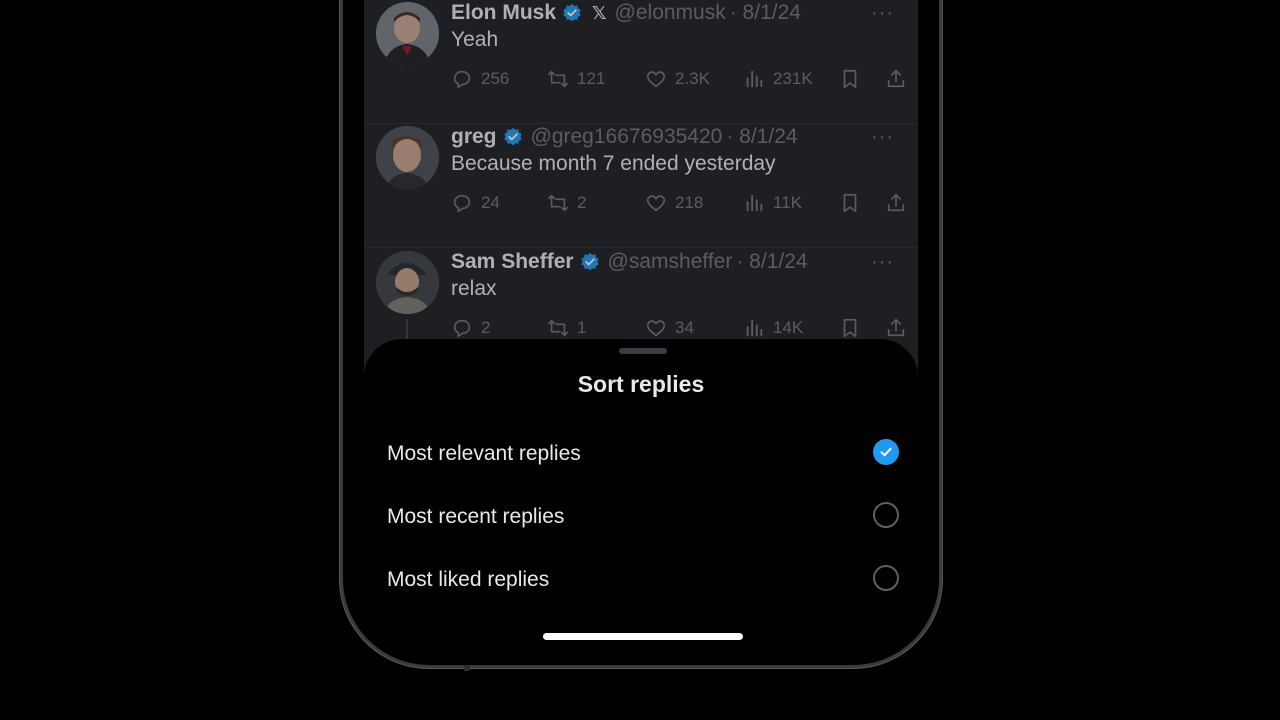 The height and width of the screenshot is (720, 1280). I want to click on sheet-title: Sort replies, so click(641, 384).